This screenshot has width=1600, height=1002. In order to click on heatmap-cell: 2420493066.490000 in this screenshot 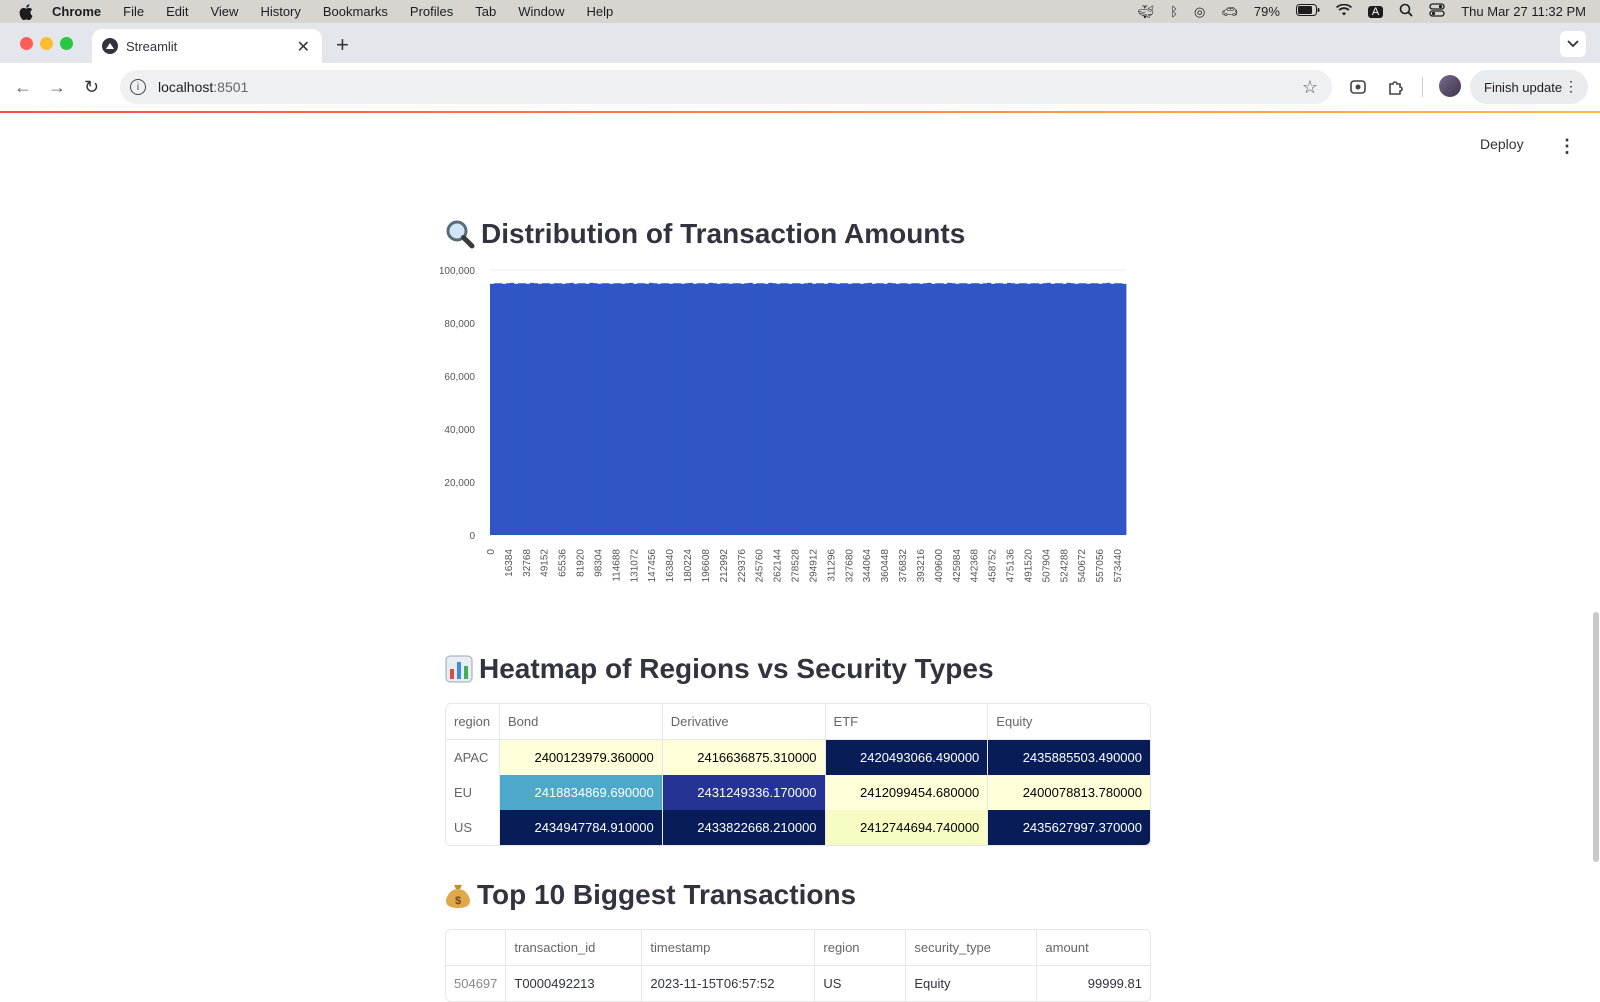, I will do `click(907, 757)`.